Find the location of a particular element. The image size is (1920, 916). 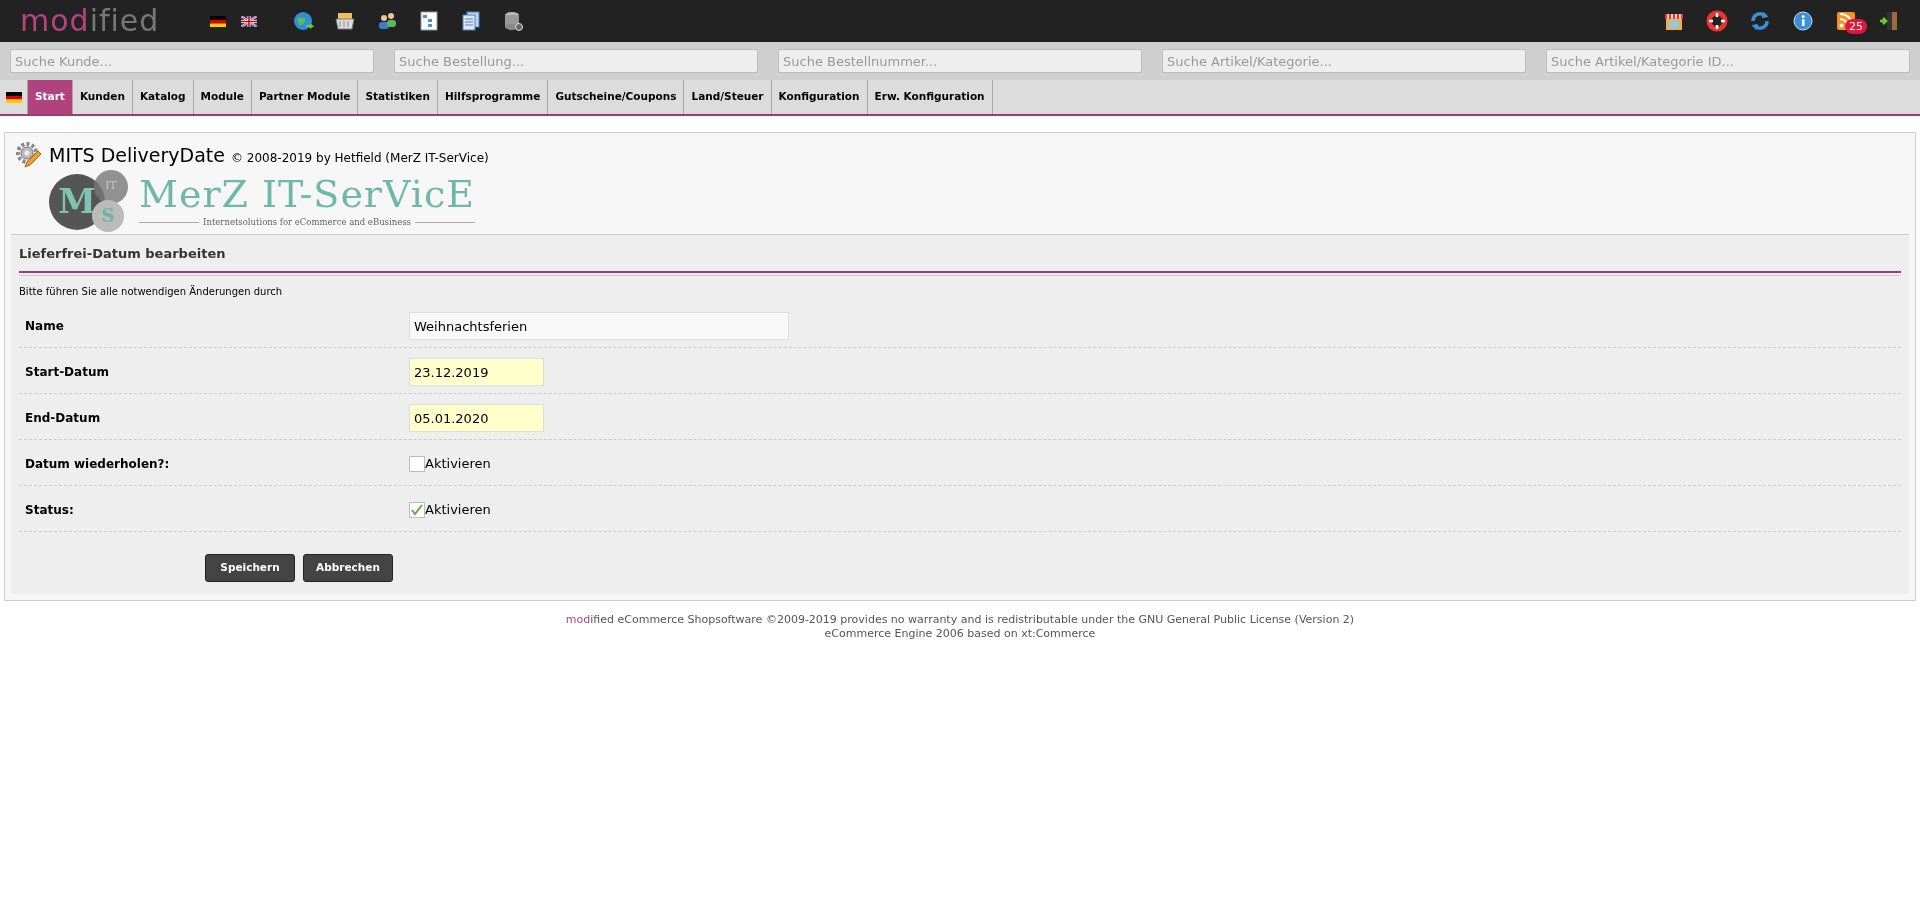

section-title: Lieferfrei-Datum bearbeiten is located at coordinates (122, 253).